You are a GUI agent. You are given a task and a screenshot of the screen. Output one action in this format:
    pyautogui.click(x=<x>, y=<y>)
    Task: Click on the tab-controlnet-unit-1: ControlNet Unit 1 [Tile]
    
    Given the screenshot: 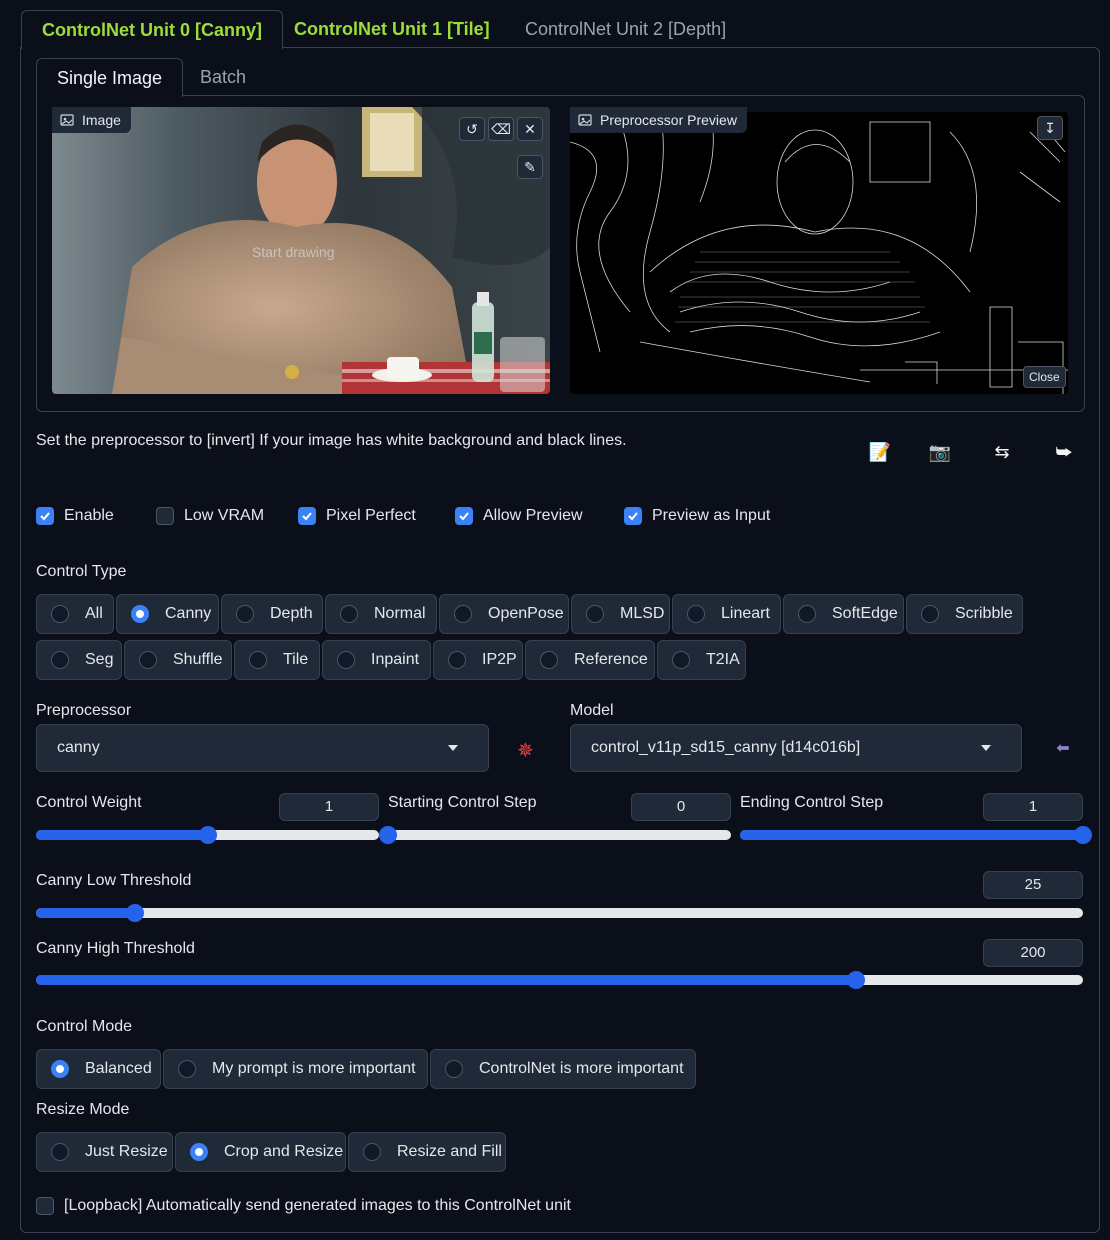 What is the action you would take?
    pyautogui.click(x=392, y=29)
    